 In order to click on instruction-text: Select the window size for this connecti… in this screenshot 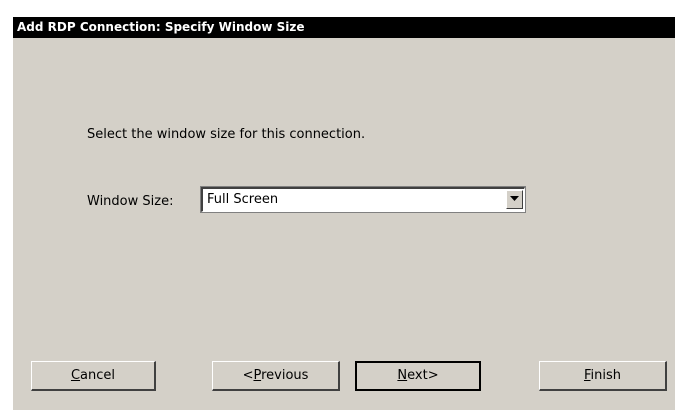, I will do `click(226, 134)`.